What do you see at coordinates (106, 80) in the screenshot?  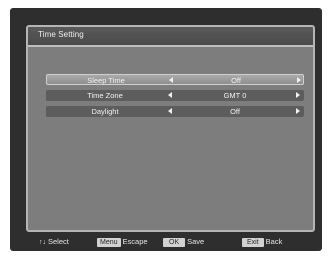 I see `row-label: Sleep Time` at bounding box center [106, 80].